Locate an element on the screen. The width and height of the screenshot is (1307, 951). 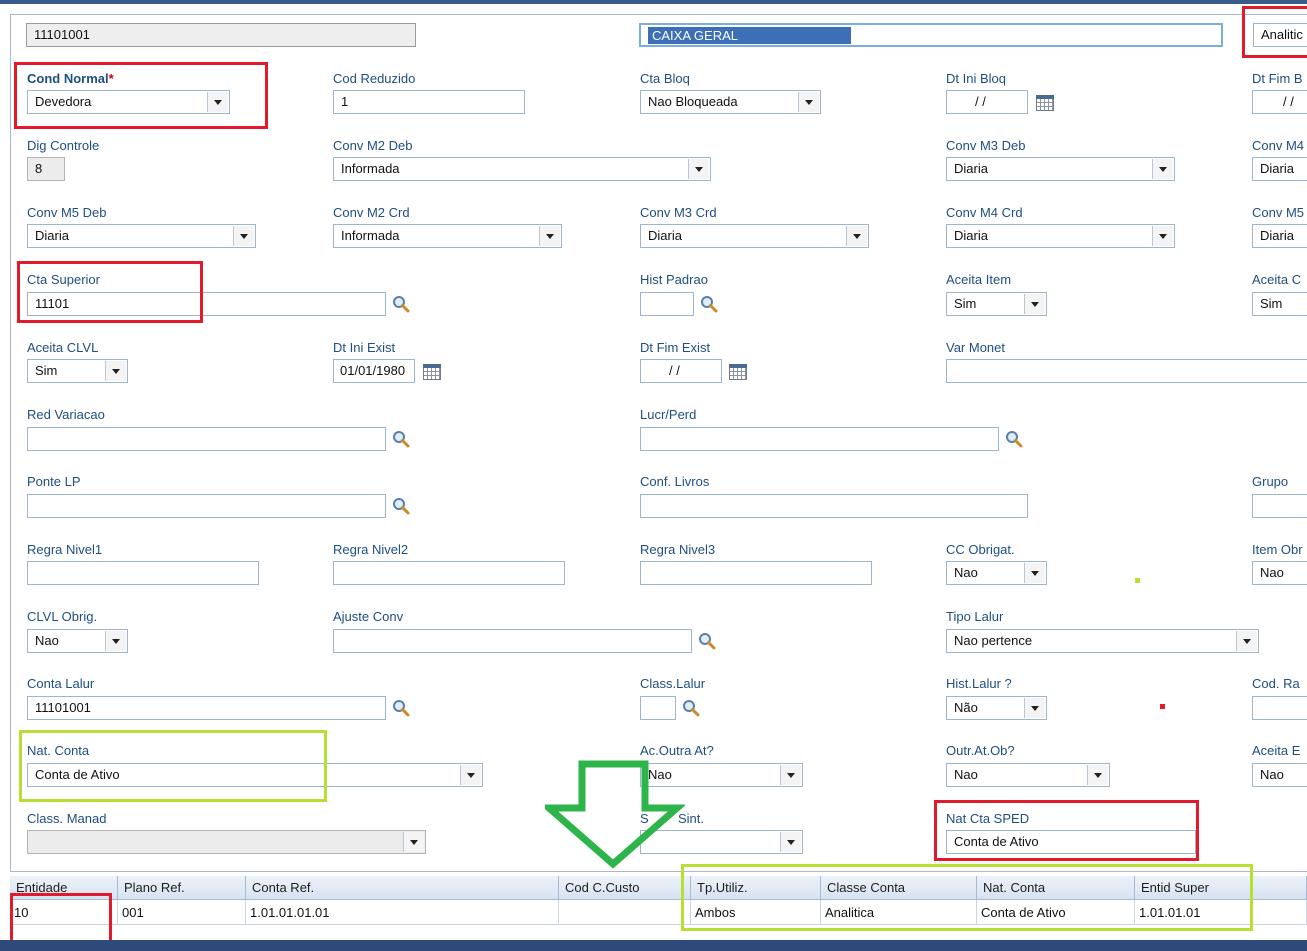
grid-cell: 1.01.01.01.01 is located at coordinates (402, 912).